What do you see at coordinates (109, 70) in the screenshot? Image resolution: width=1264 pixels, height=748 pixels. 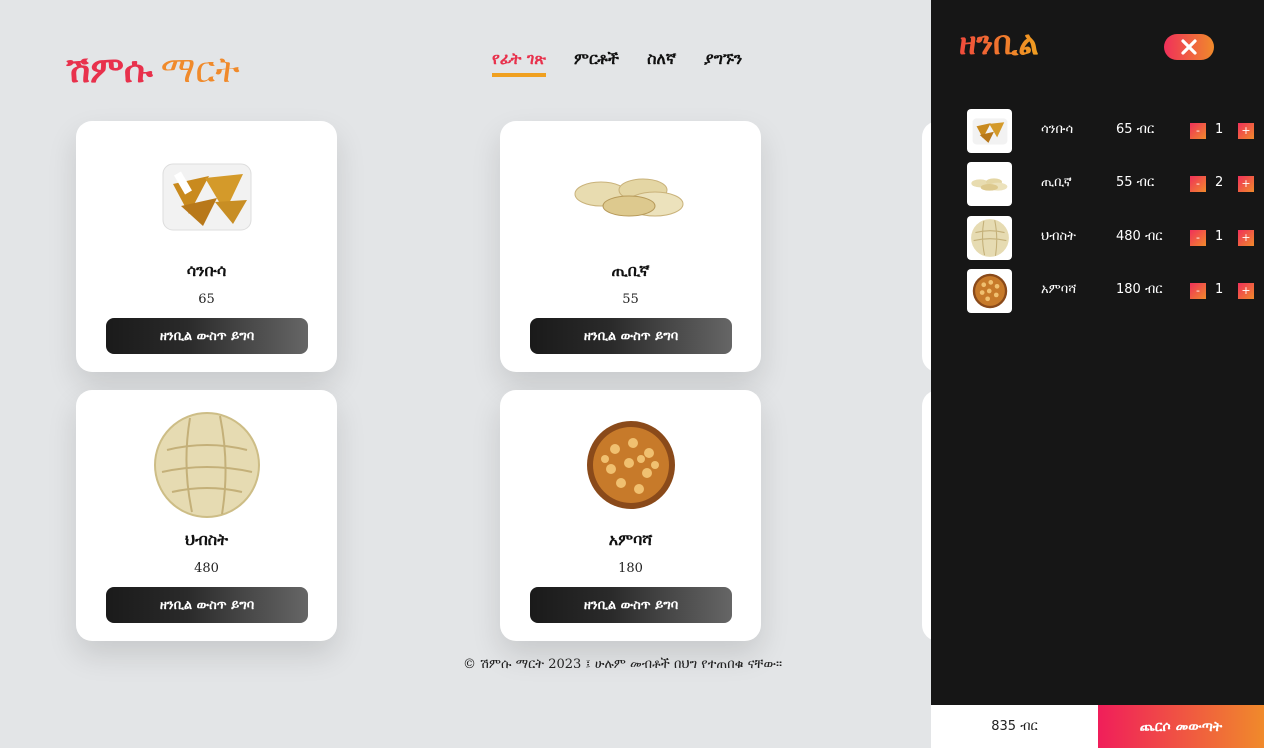 I see `brand-name-part1: ሽምሱ` at bounding box center [109, 70].